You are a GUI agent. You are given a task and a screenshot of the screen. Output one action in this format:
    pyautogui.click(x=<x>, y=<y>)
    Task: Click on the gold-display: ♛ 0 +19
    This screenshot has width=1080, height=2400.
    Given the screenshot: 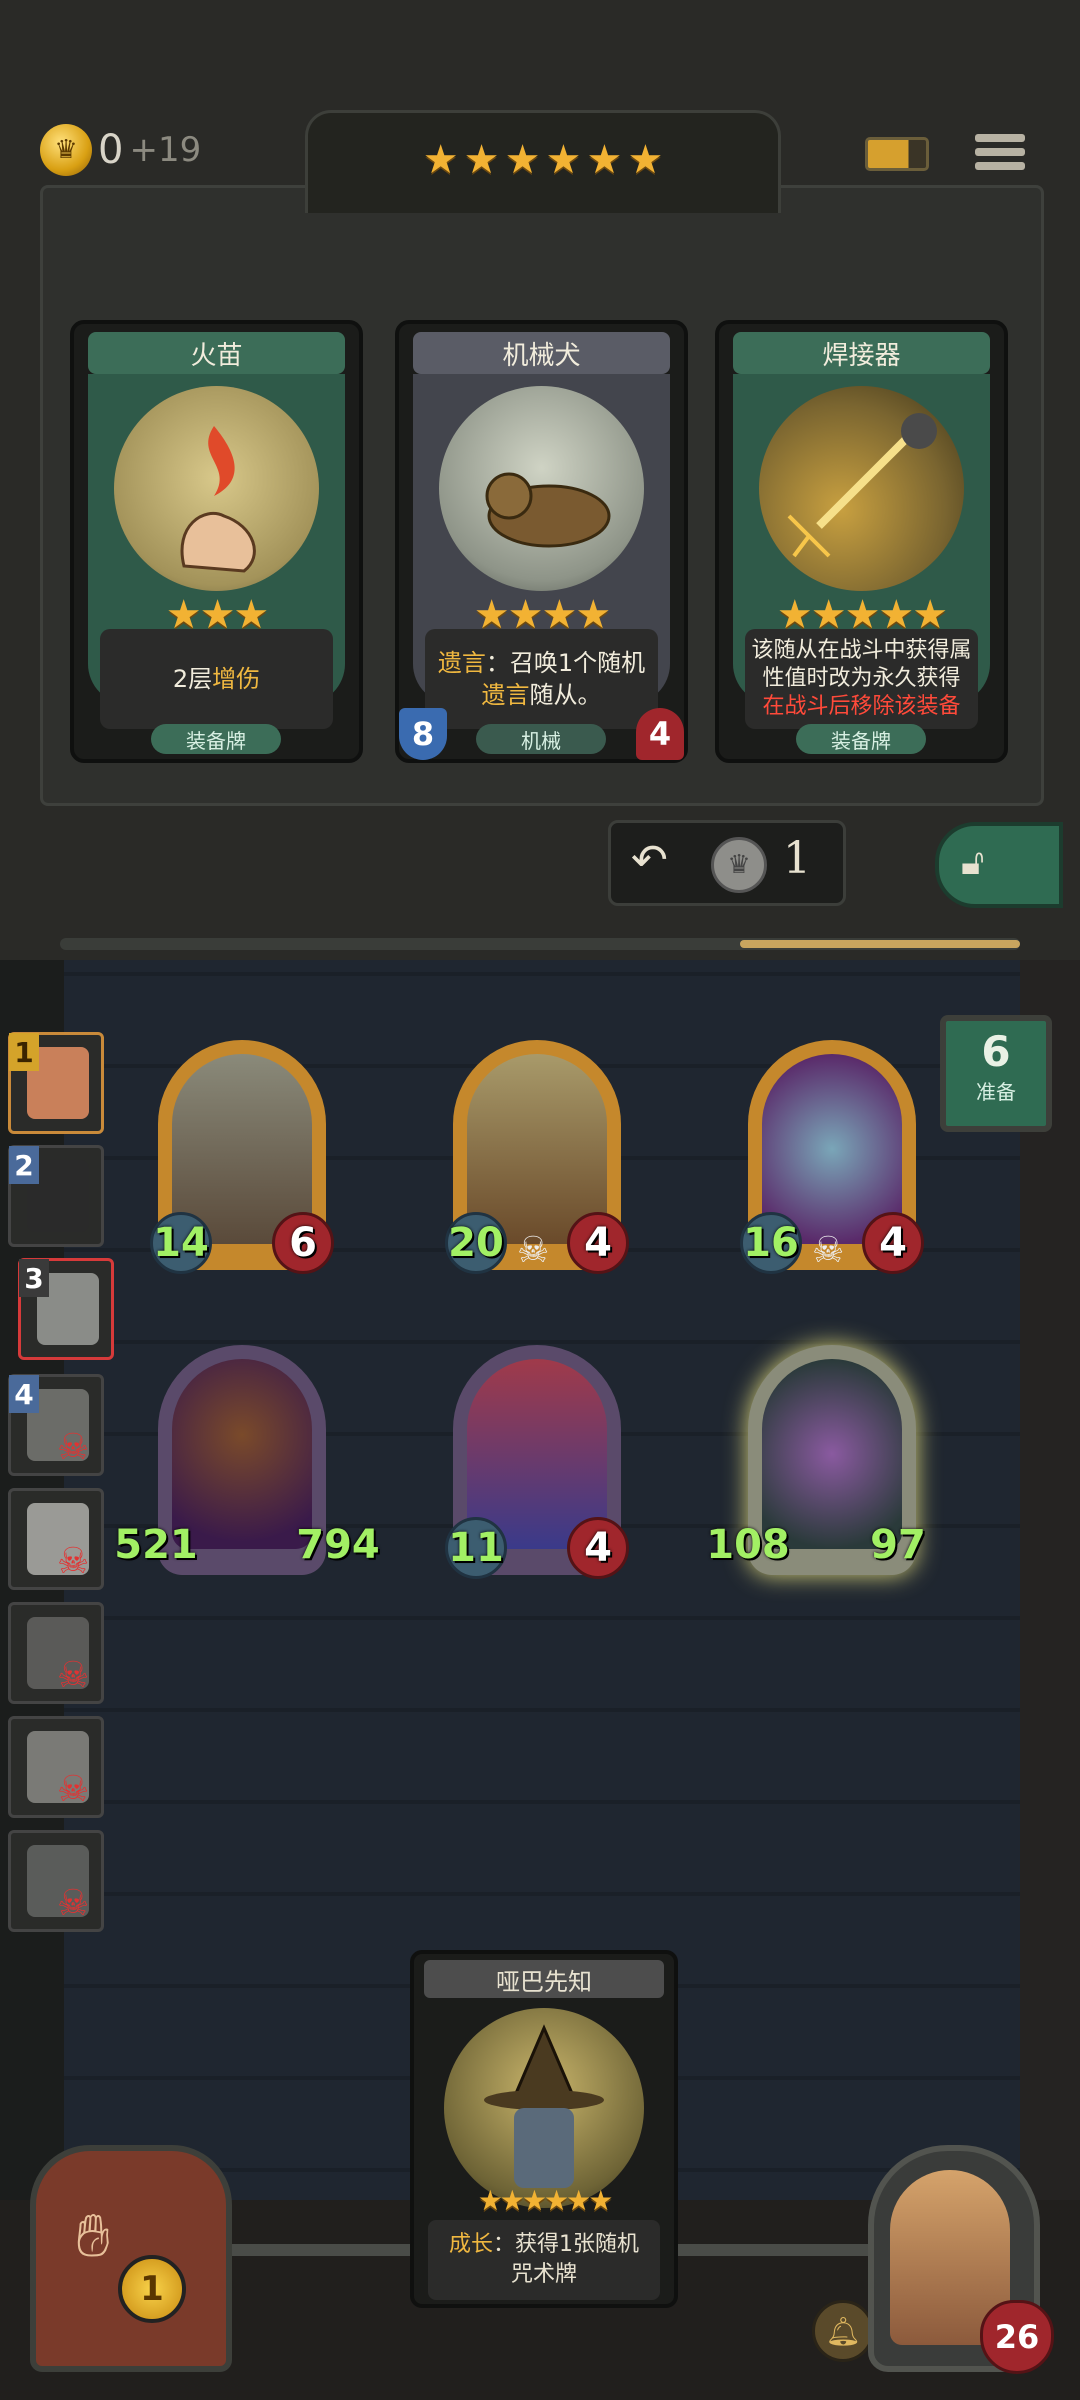 What is the action you would take?
    pyautogui.click(x=120, y=150)
    